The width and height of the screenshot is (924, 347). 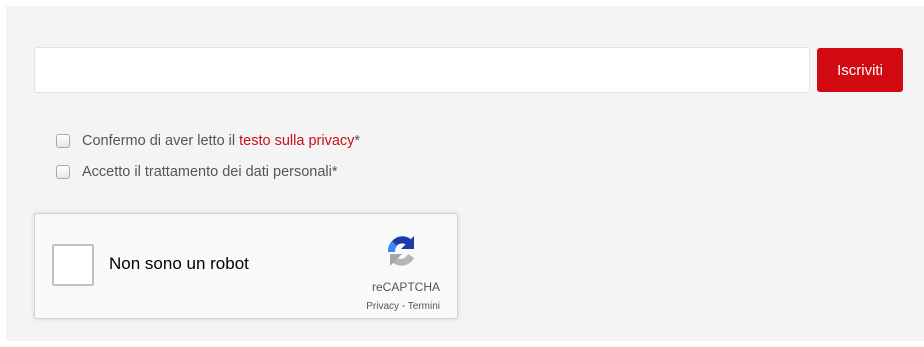 What do you see at coordinates (357, 141) in the screenshot?
I see `privacy-required-mark: *` at bounding box center [357, 141].